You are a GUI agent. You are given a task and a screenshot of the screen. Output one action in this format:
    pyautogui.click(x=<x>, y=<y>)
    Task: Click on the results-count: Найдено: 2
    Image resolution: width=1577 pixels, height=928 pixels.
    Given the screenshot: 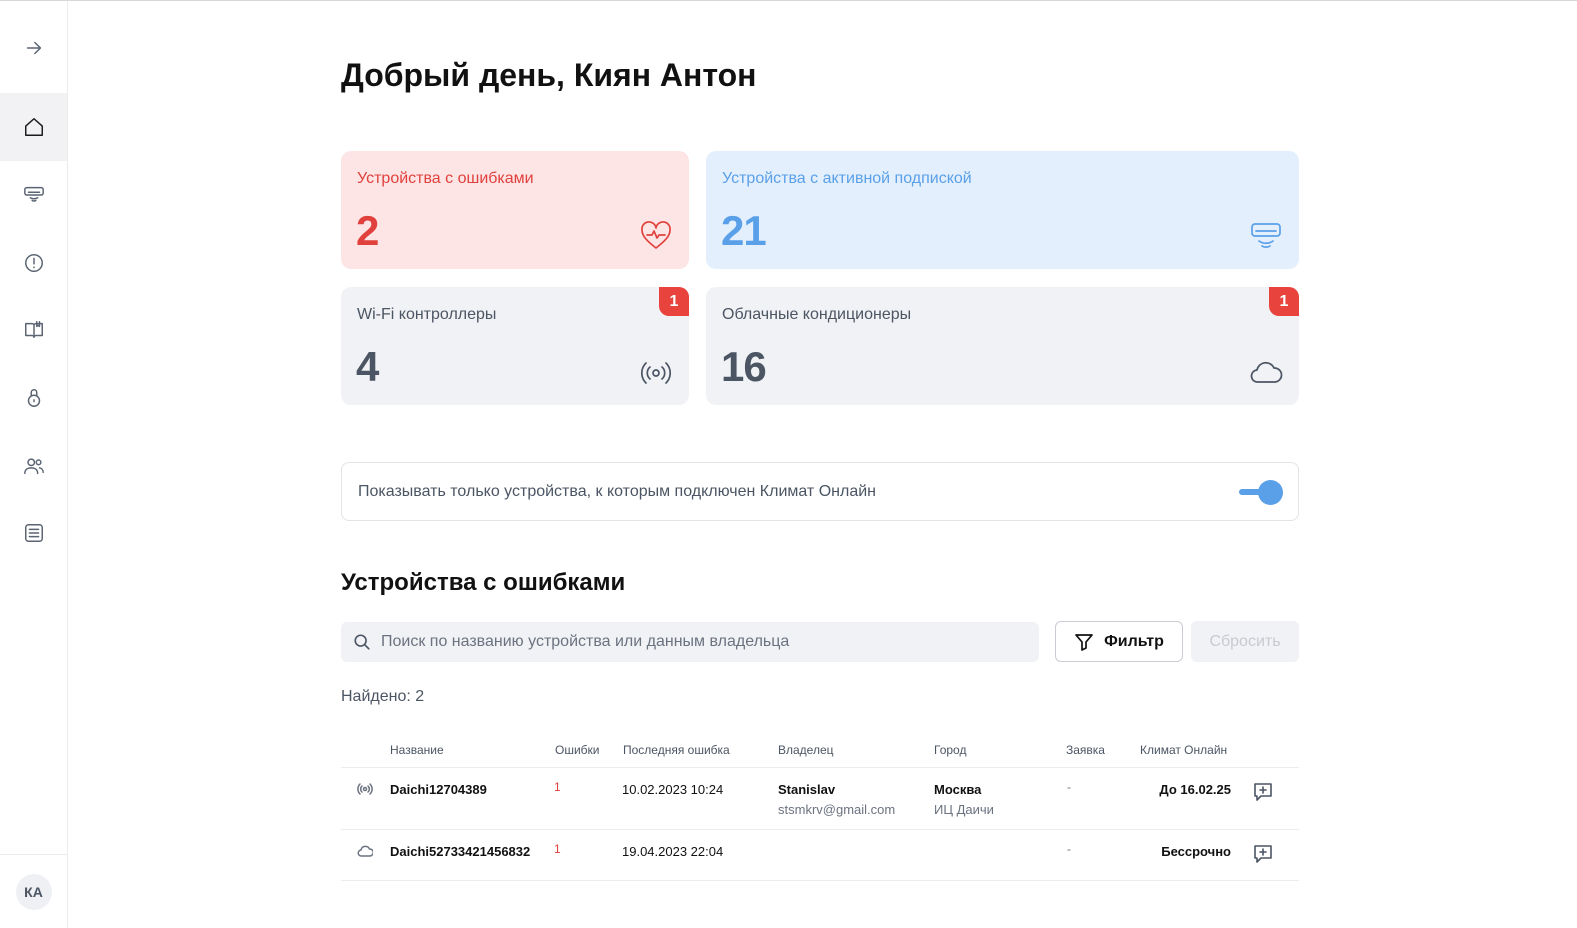 What is the action you would take?
    pyautogui.click(x=383, y=696)
    